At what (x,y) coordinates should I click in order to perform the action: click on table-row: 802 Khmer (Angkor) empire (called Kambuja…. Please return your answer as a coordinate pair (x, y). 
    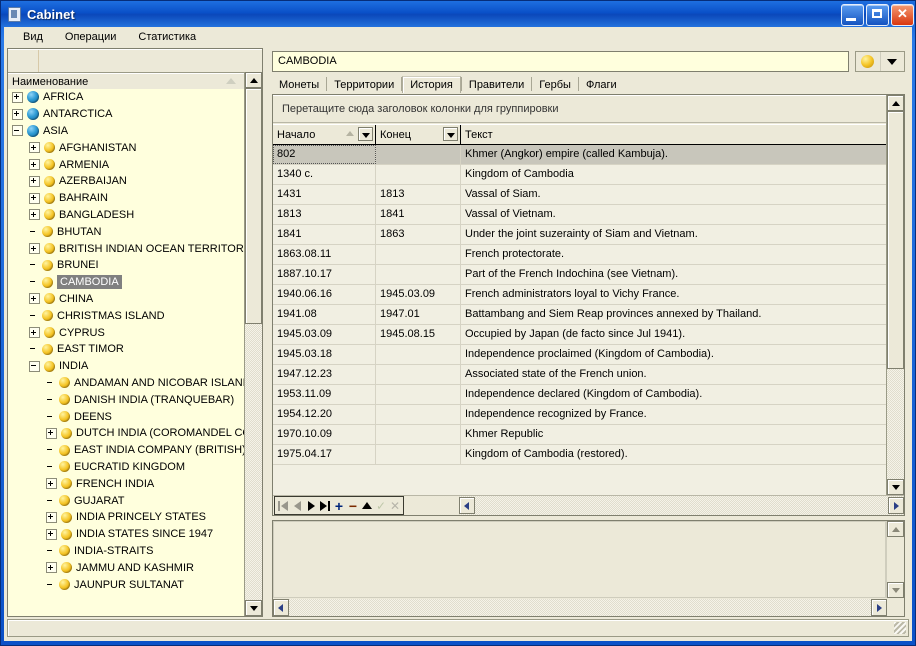
    Looking at the image, I should click on (579, 155).